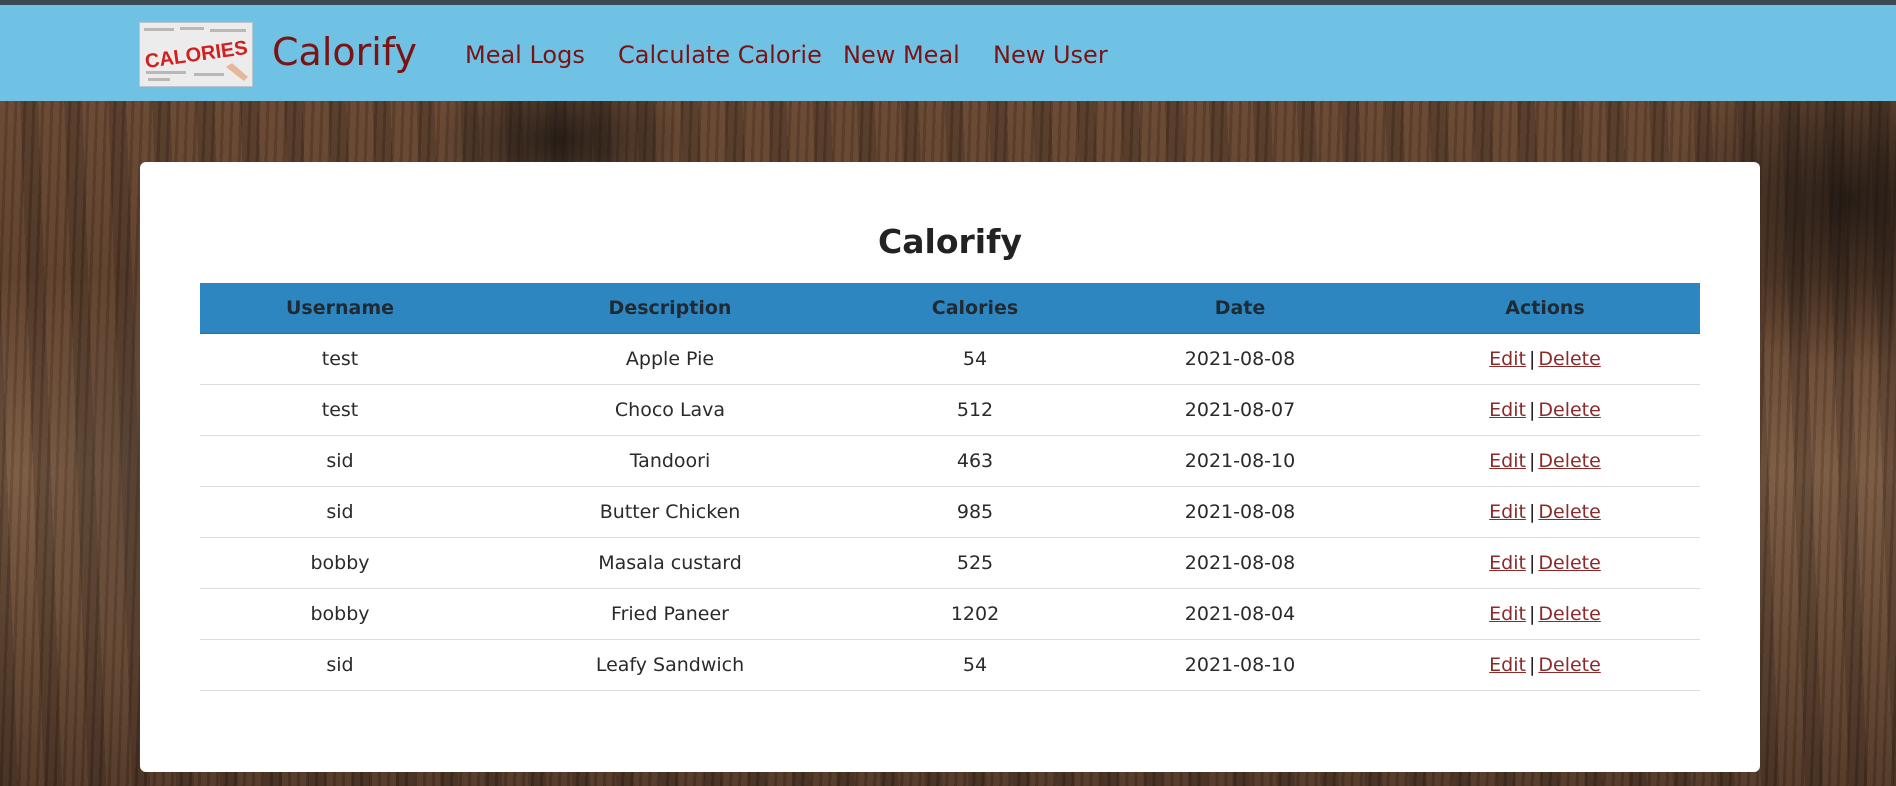 This screenshot has height=786, width=1896. I want to click on cell-calories: 512, so click(975, 410).